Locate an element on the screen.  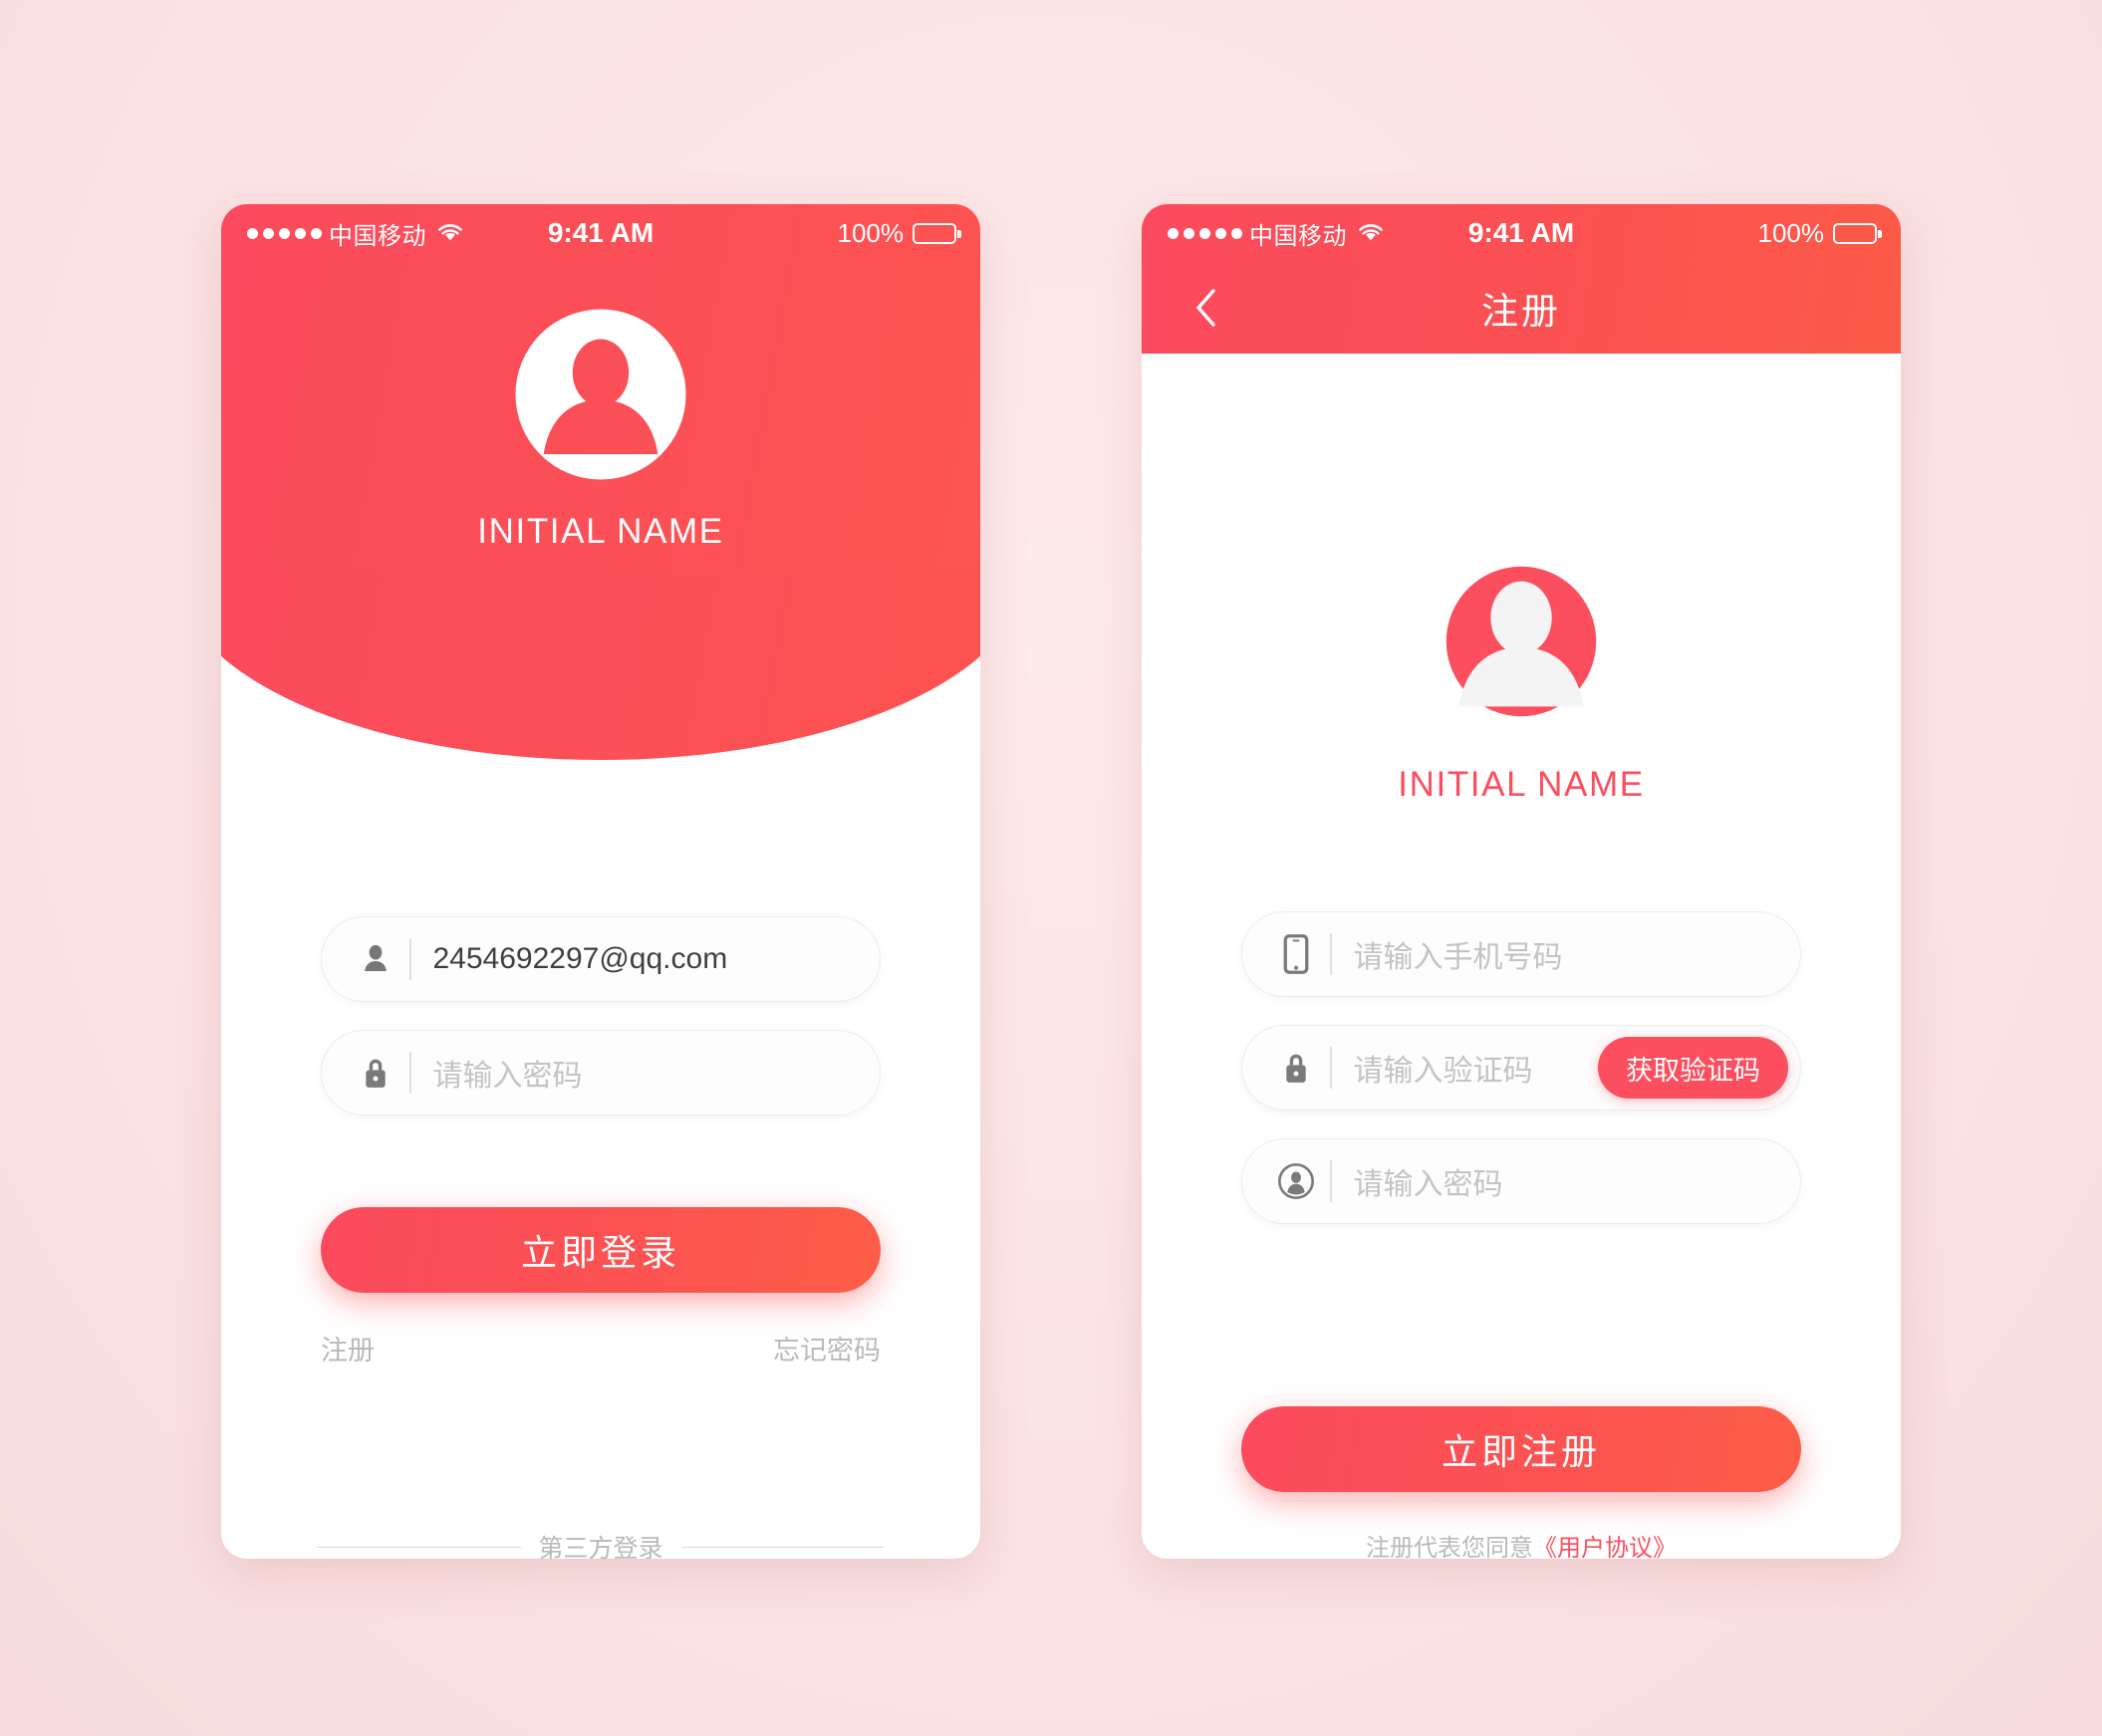
phone-input-placeholder: 请输入手机号码 is located at coordinates (1458, 957).